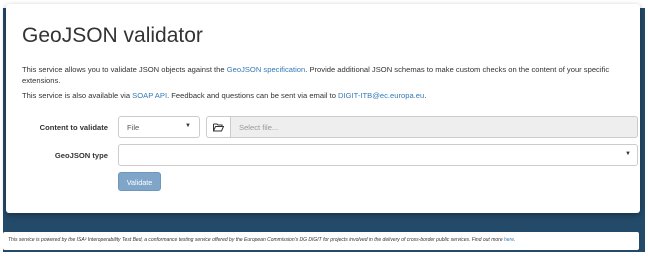 The image size is (648, 258). I want to click on soap-api-link: SOAP API, so click(149, 95).